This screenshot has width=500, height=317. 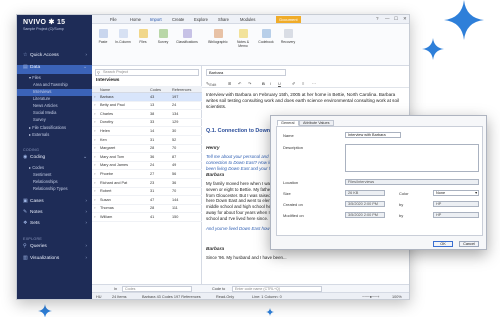 What do you see at coordinates (147, 157) in the screenshot?
I see `table-row: ▫ Mary and Tom 36 87` at bounding box center [147, 157].